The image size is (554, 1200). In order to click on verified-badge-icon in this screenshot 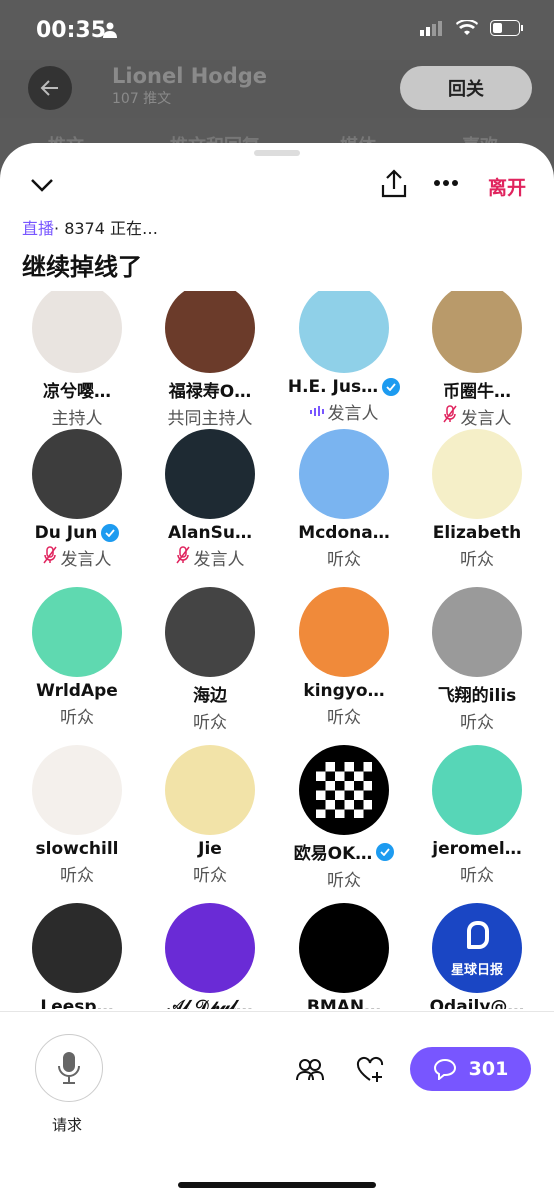, I will do `click(391, 387)`.